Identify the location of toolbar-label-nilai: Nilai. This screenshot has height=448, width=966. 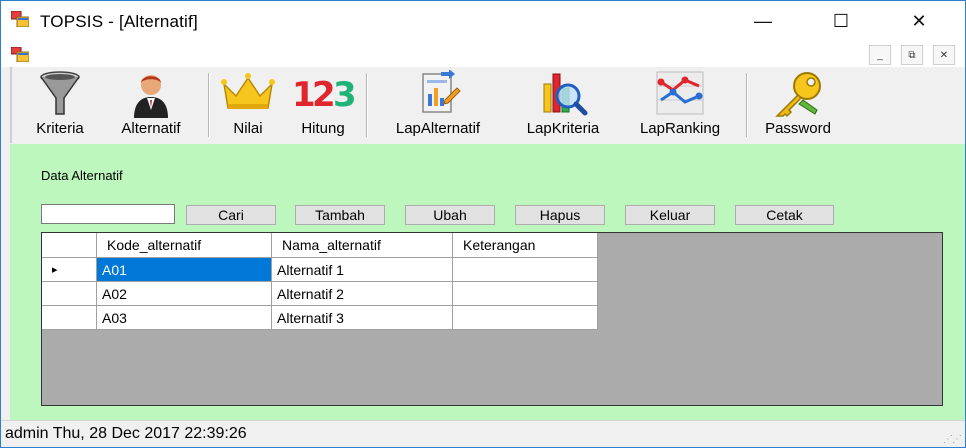
(248, 128).